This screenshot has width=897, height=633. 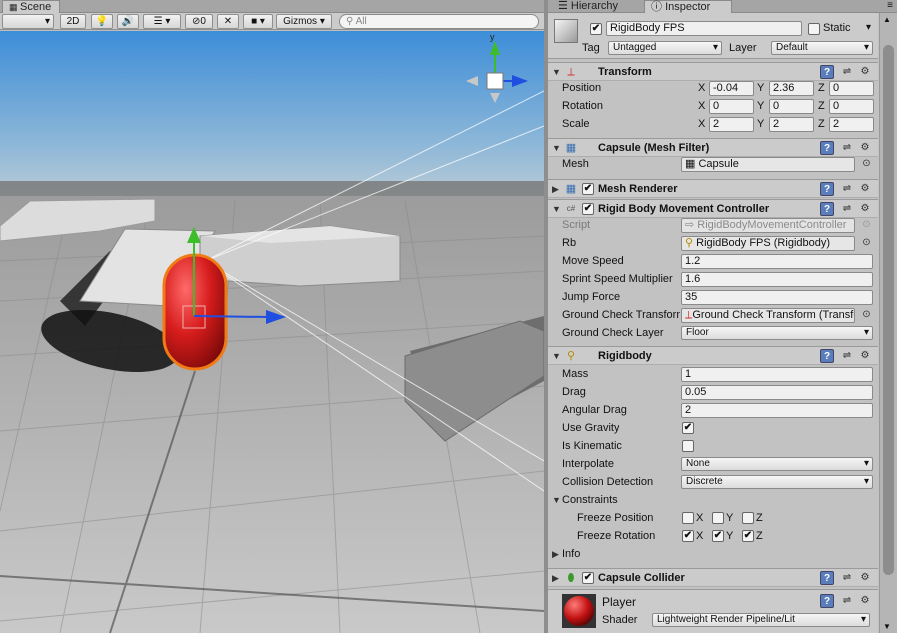 I want to click on static-checkbox, so click(x=814, y=29).